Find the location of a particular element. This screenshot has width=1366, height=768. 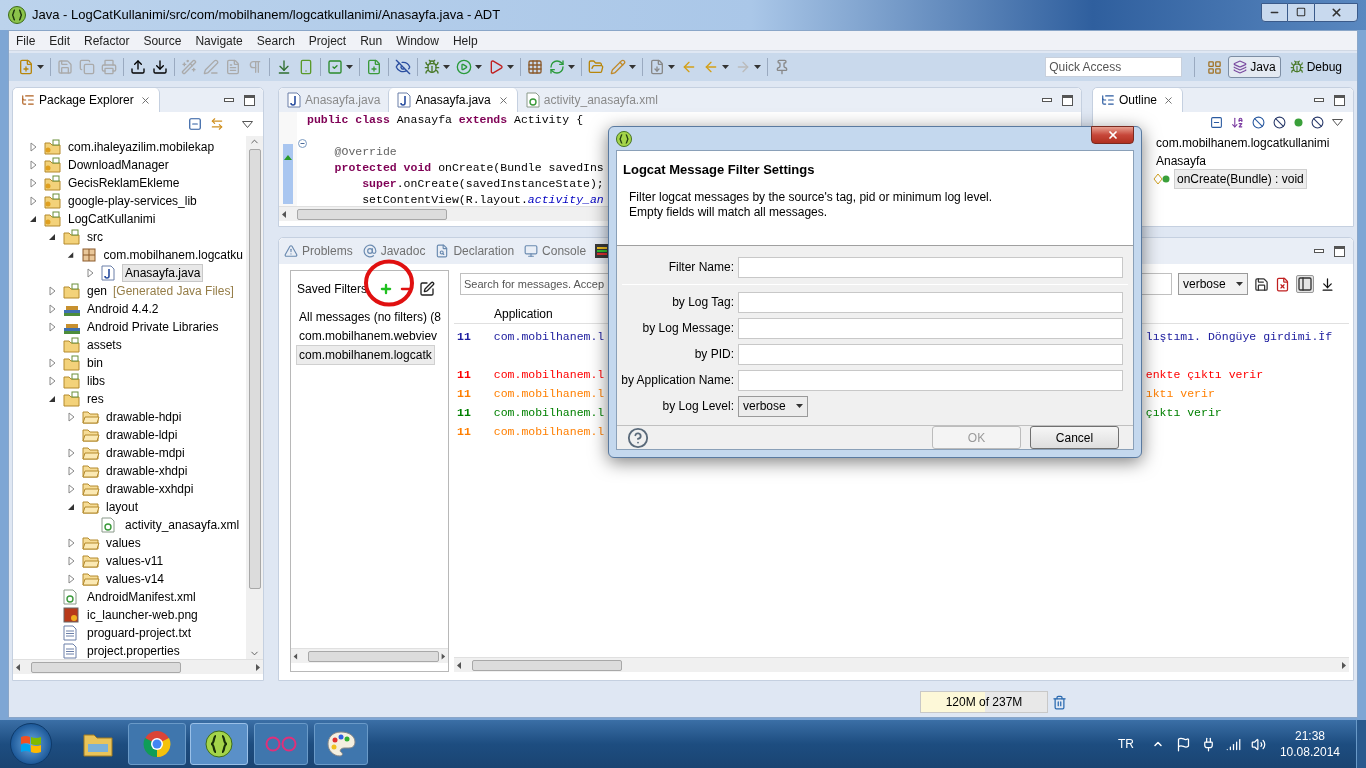

show-desktop-button is located at coordinates (1361, 744).